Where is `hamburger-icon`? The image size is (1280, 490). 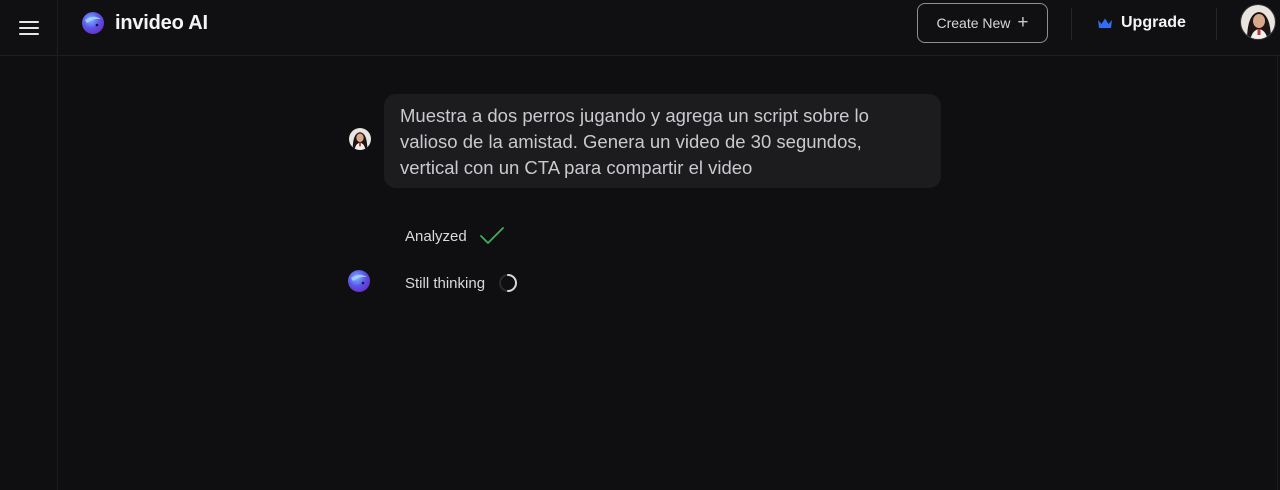 hamburger-icon is located at coordinates (28, 28).